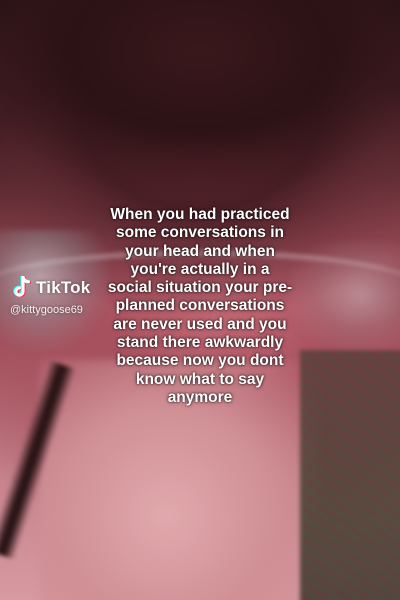  I want to click on caption-line: your head and when, so click(200, 251).